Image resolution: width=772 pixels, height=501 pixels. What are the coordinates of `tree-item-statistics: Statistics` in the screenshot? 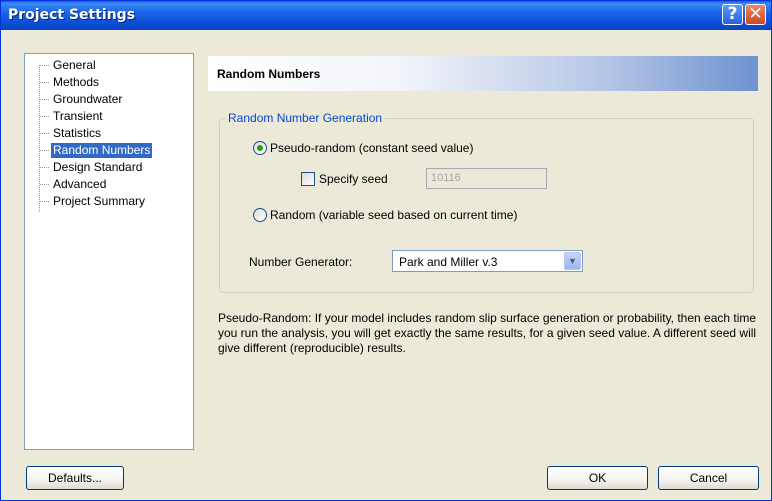 It's located at (71, 133).